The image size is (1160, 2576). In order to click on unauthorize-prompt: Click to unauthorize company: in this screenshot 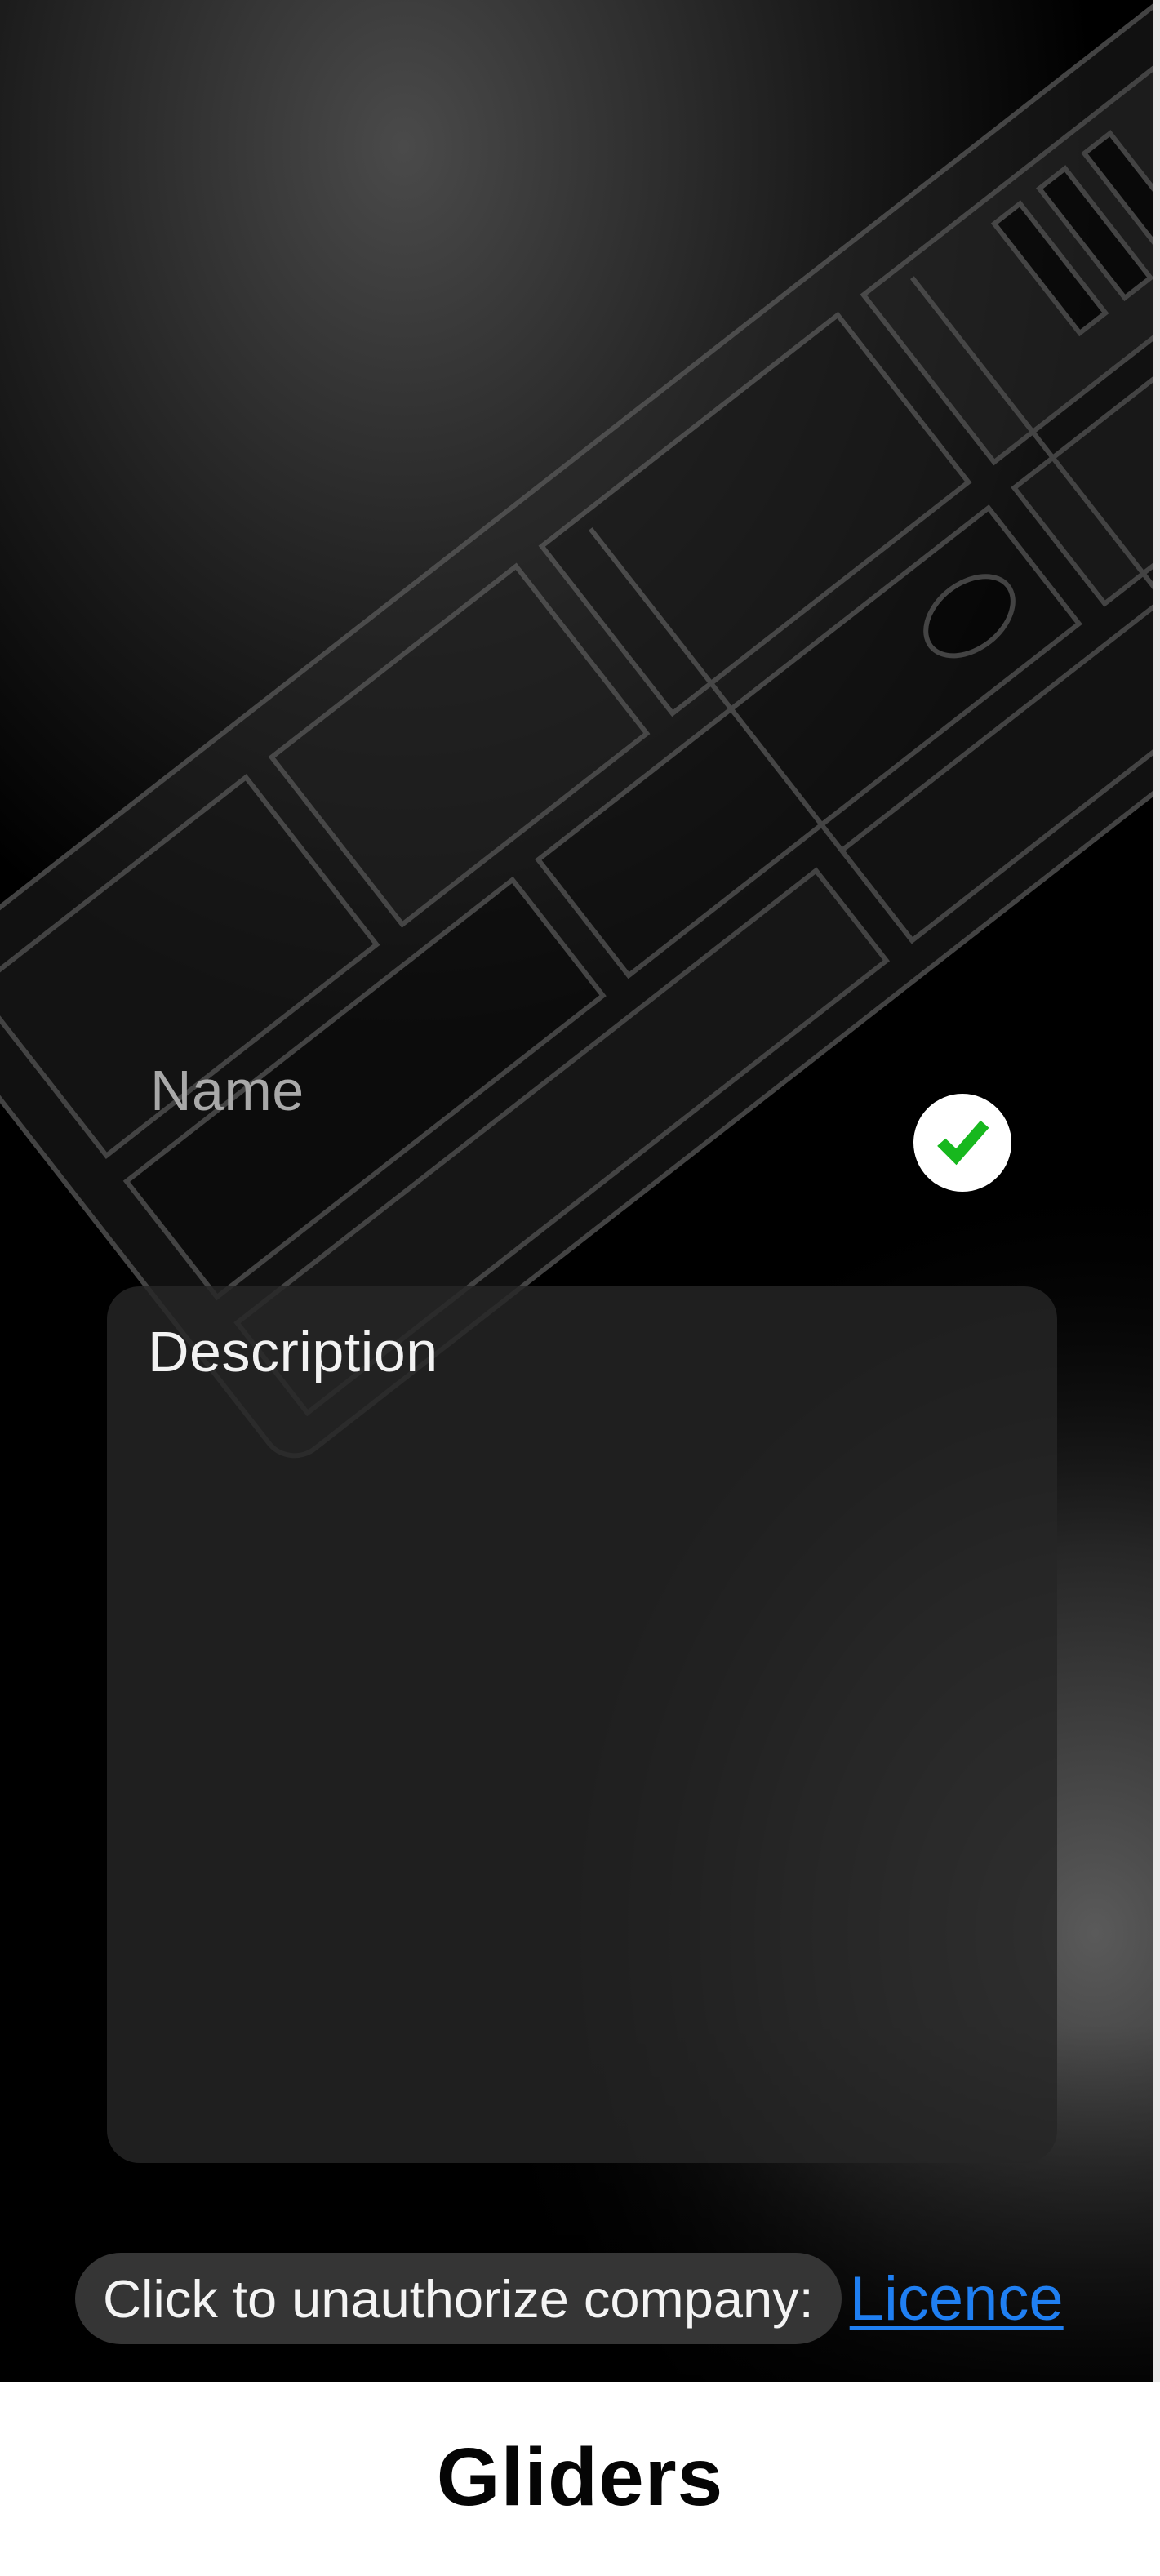, I will do `click(459, 2298)`.